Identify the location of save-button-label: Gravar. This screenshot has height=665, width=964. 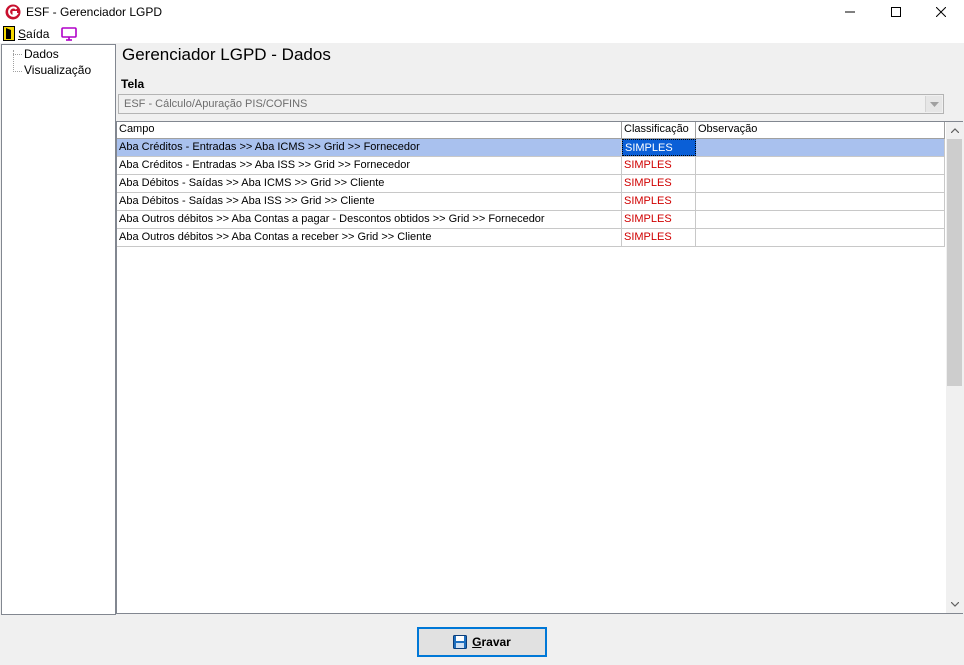
(491, 642).